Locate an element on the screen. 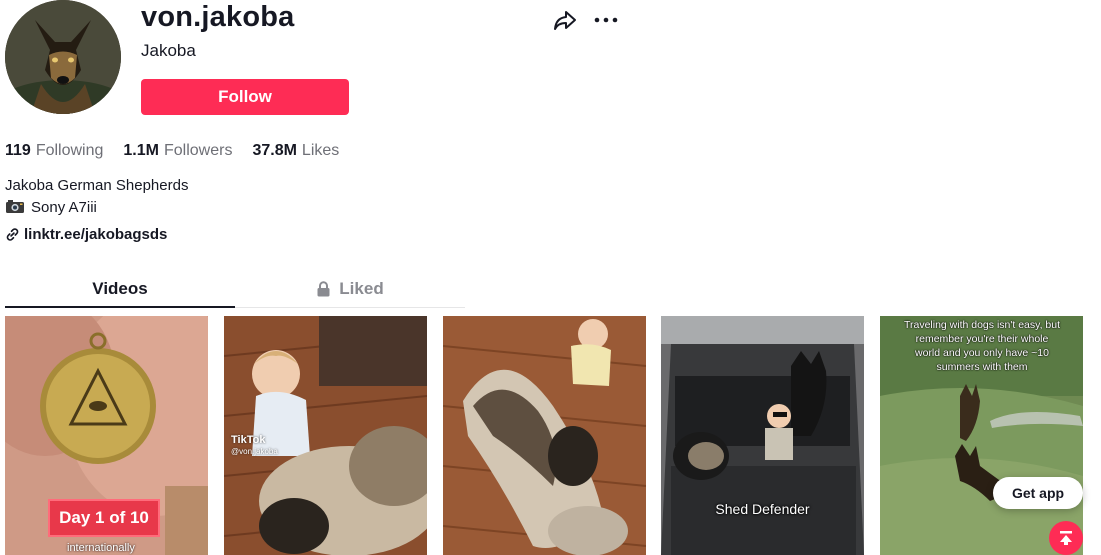 This screenshot has width=1101, height=555. video-caption: Shed Defender is located at coordinates (762, 509).